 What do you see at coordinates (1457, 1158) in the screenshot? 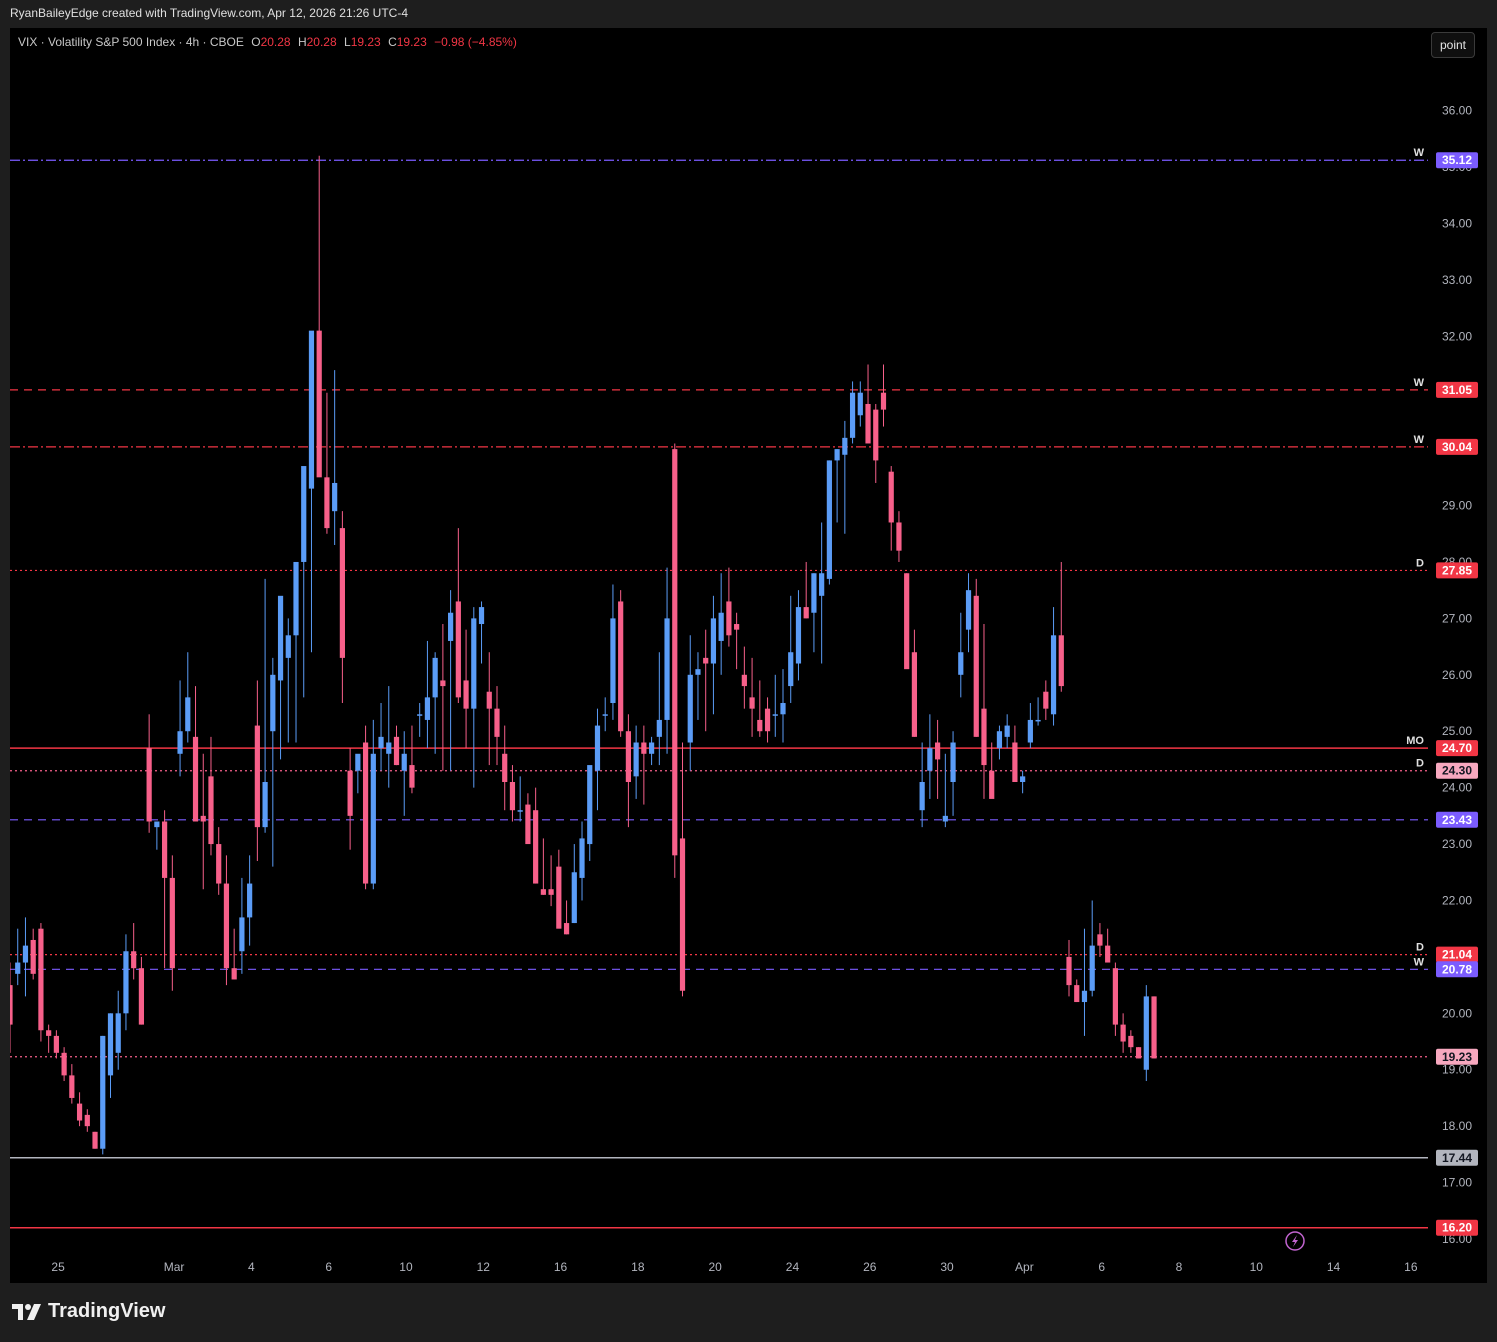
I see `price-tag-label: 17.44` at bounding box center [1457, 1158].